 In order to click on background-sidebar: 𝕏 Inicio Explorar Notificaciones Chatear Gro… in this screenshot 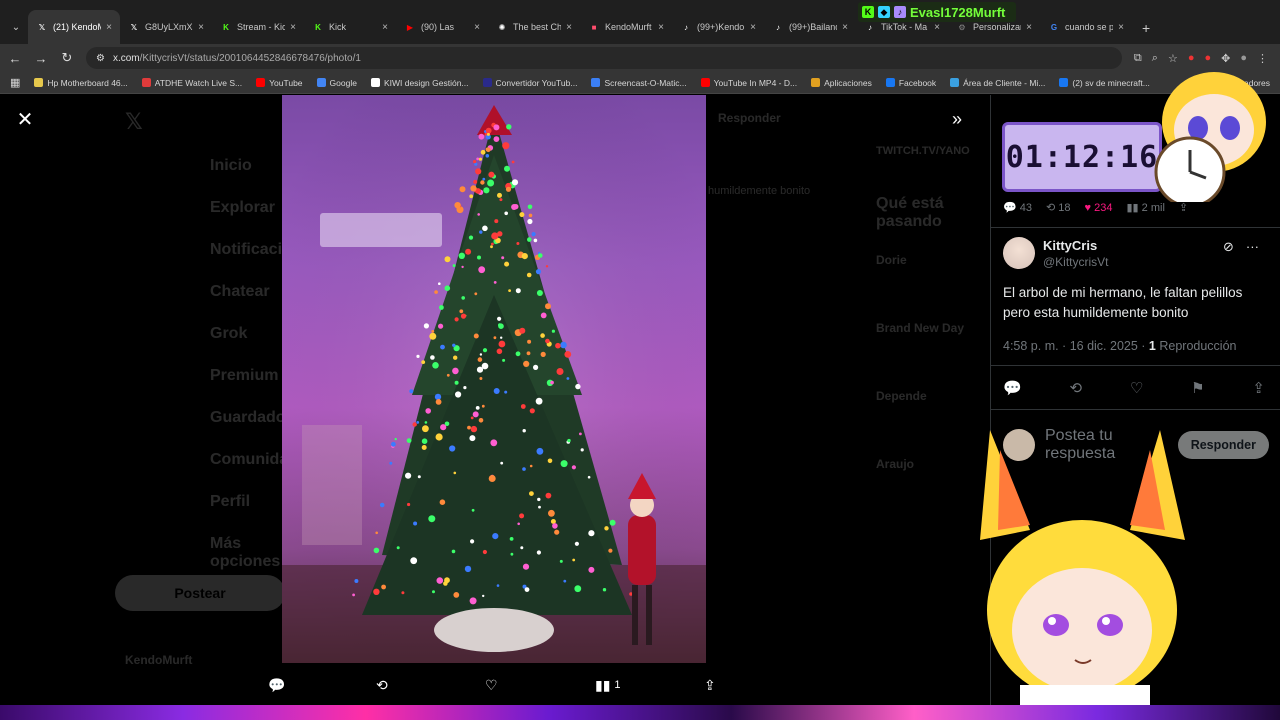, I will do `click(214, 400)`.